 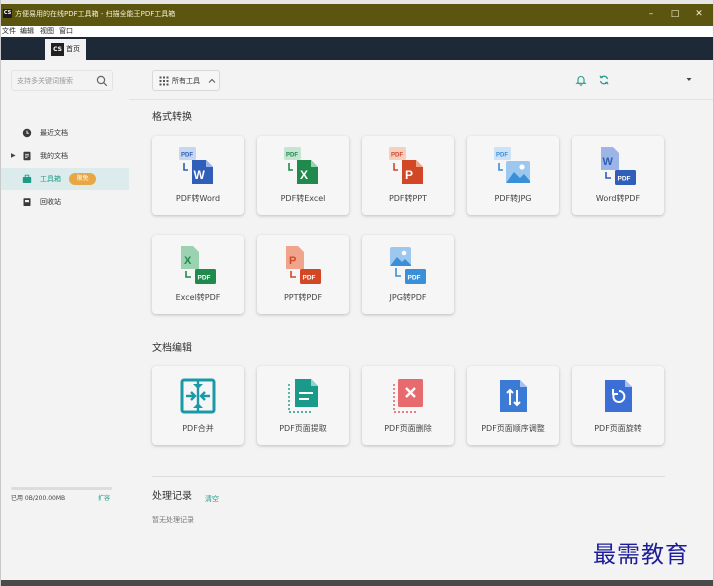 What do you see at coordinates (581, 80) in the screenshot?
I see `bell-icon` at bounding box center [581, 80].